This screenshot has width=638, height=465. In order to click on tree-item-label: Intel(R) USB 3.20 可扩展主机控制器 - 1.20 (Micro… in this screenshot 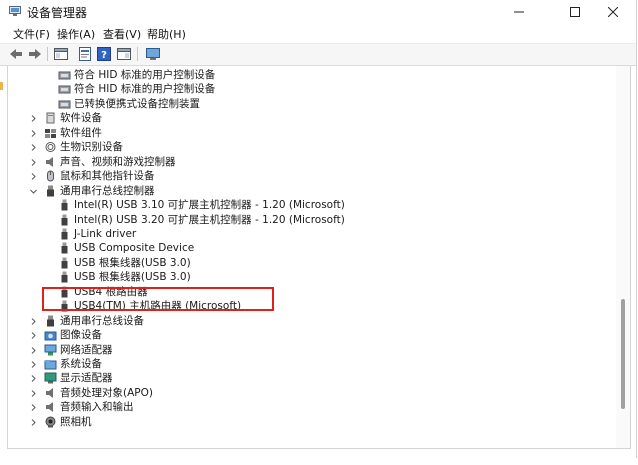, I will do `click(209, 219)`.